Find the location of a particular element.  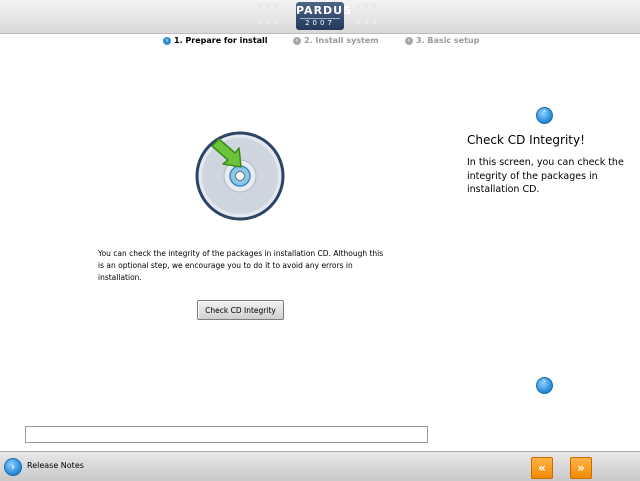

step-basic-setup: › 3. Basic setup is located at coordinates (442, 40).